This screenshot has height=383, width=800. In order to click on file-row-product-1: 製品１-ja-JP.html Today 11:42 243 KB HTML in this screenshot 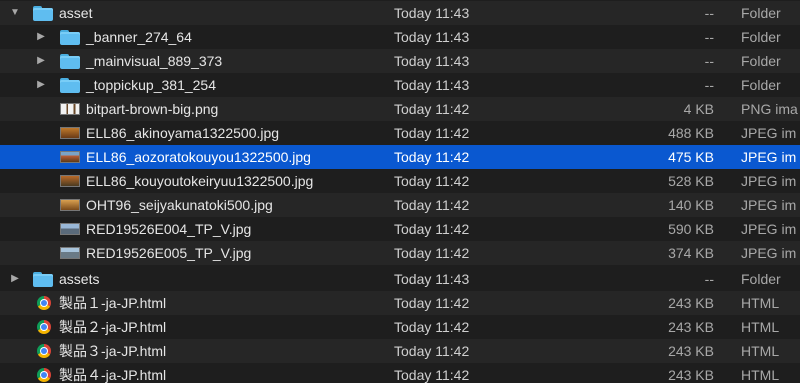, I will do `click(400, 303)`.